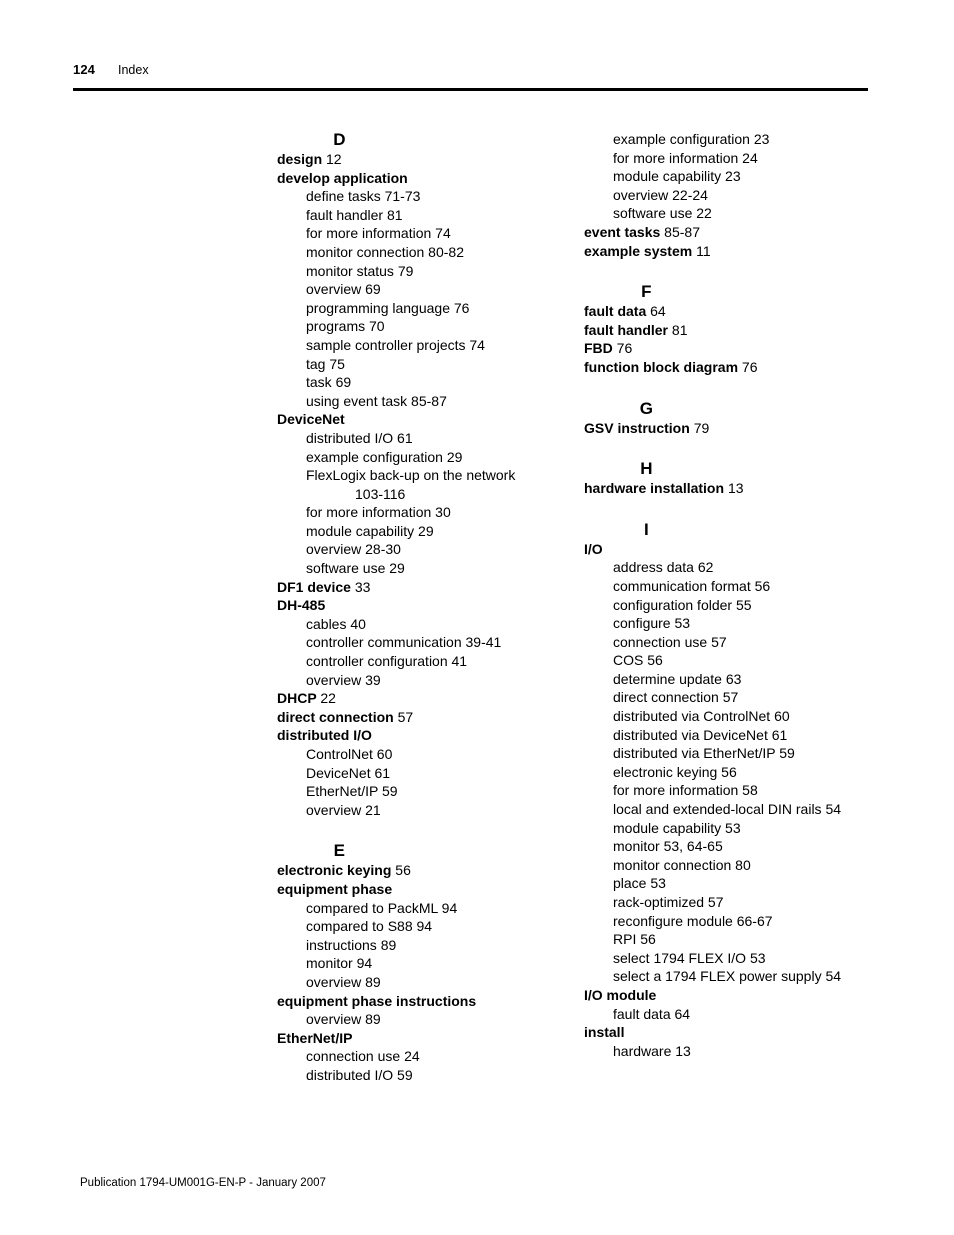  Describe the element at coordinates (427, 605) in the screenshot. I see `index-entry-main: DH-485` at that location.